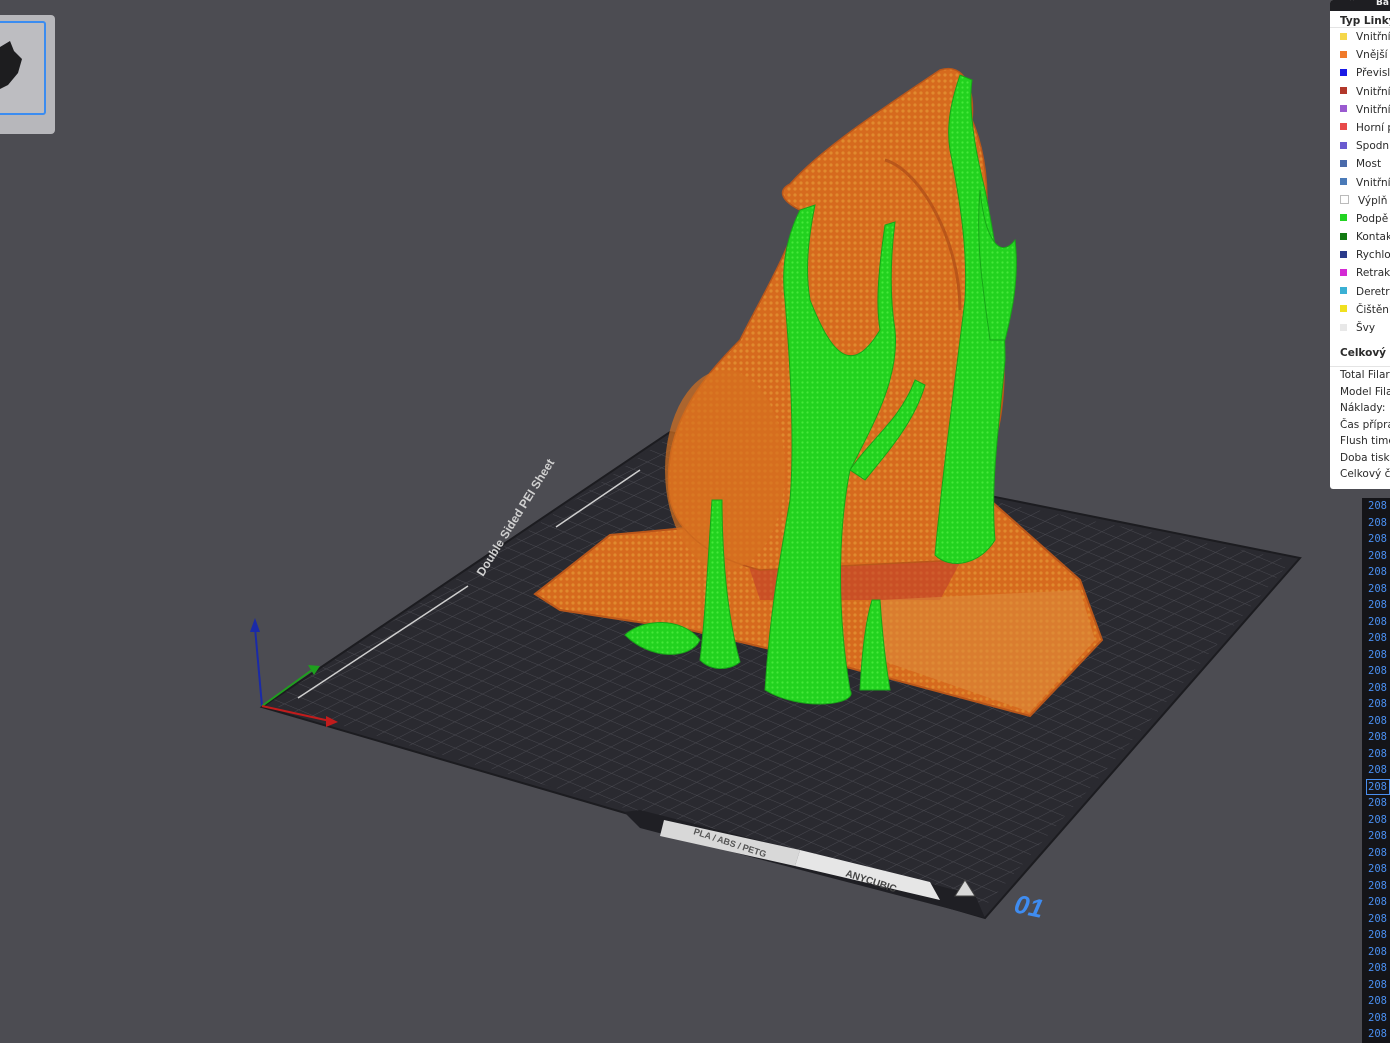 Image resolution: width=1390 pixels, height=1043 pixels. I want to click on object-thumbnail, so click(27, 74).